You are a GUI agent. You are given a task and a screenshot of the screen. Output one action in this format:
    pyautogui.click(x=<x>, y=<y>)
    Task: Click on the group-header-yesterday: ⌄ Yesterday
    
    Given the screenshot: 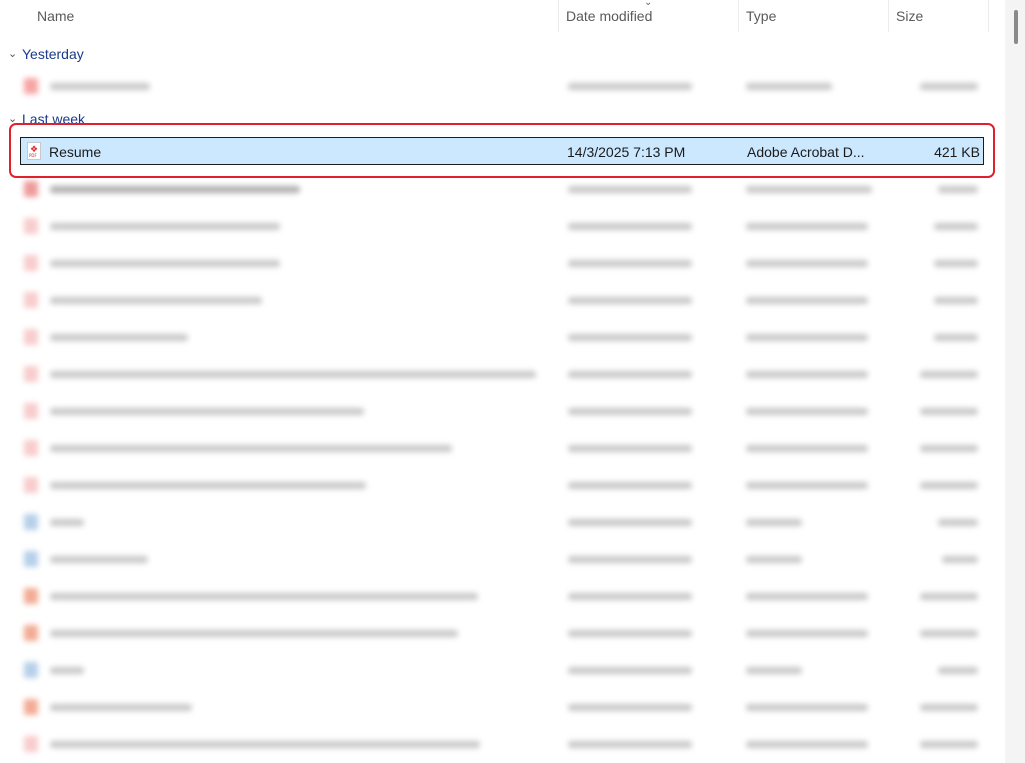 What is the action you would take?
    pyautogui.click(x=46, y=54)
    